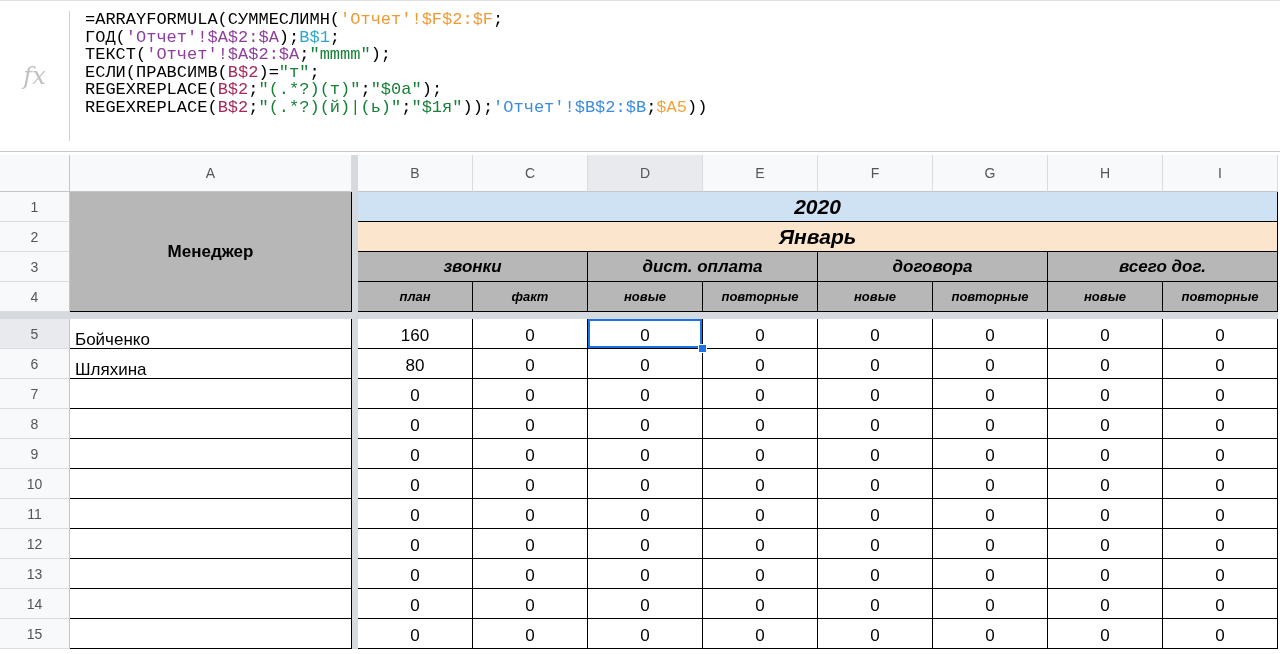 The image size is (1280, 654). What do you see at coordinates (35, 237) in the screenshot?
I see `row-header: 2` at bounding box center [35, 237].